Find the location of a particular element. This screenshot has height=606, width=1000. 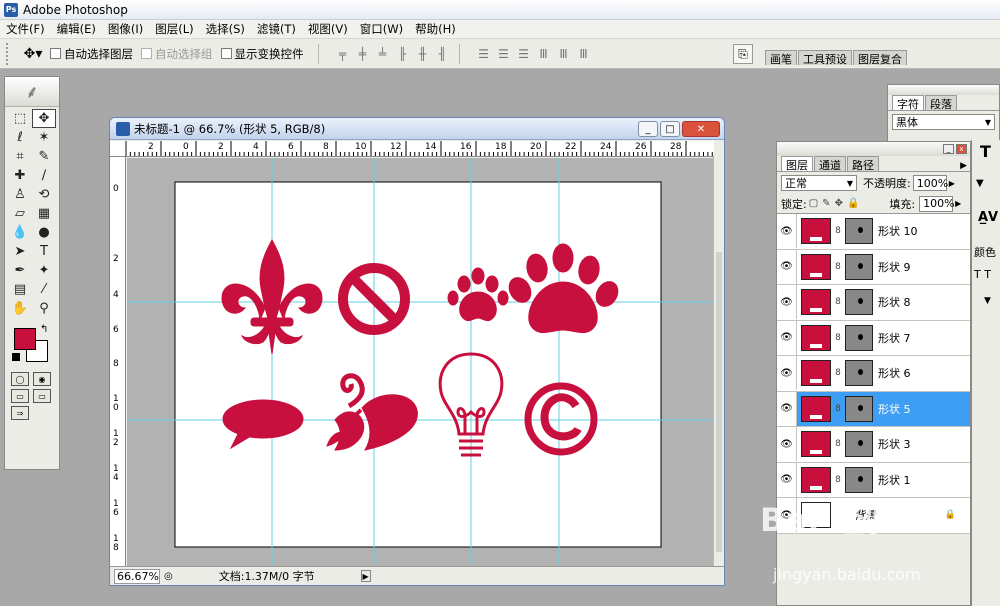

healing-brush-tool-icon: ✚ is located at coordinates (20, 175).